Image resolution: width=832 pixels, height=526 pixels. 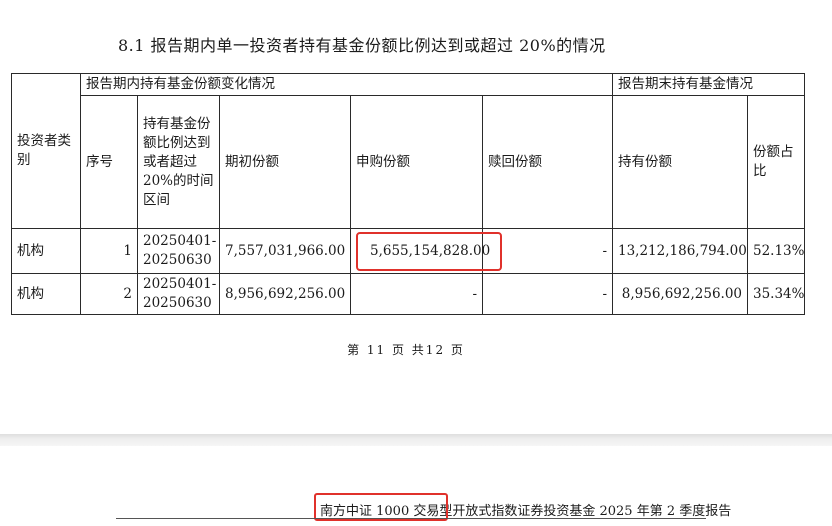 What do you see at coordinates (285, 294) in the screenshot?
I see `cell-opening-shares: 8,956,692,256.00` at bounding box center [285, 294].